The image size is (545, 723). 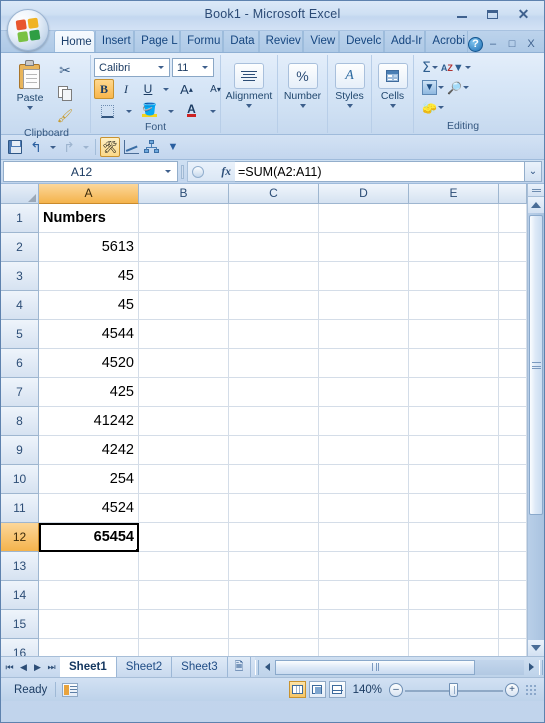 What do you see at coordinates (89, 218) in the screenshot?
I see `grid-cell: Numbers` at bounding box center [89, 218].